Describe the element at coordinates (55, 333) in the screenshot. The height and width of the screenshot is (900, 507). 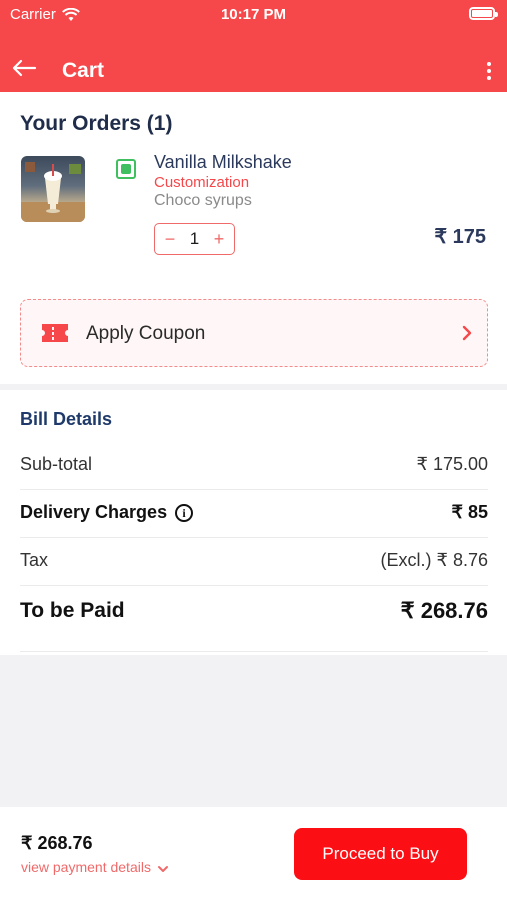
I see `coupon-icon` at that location.